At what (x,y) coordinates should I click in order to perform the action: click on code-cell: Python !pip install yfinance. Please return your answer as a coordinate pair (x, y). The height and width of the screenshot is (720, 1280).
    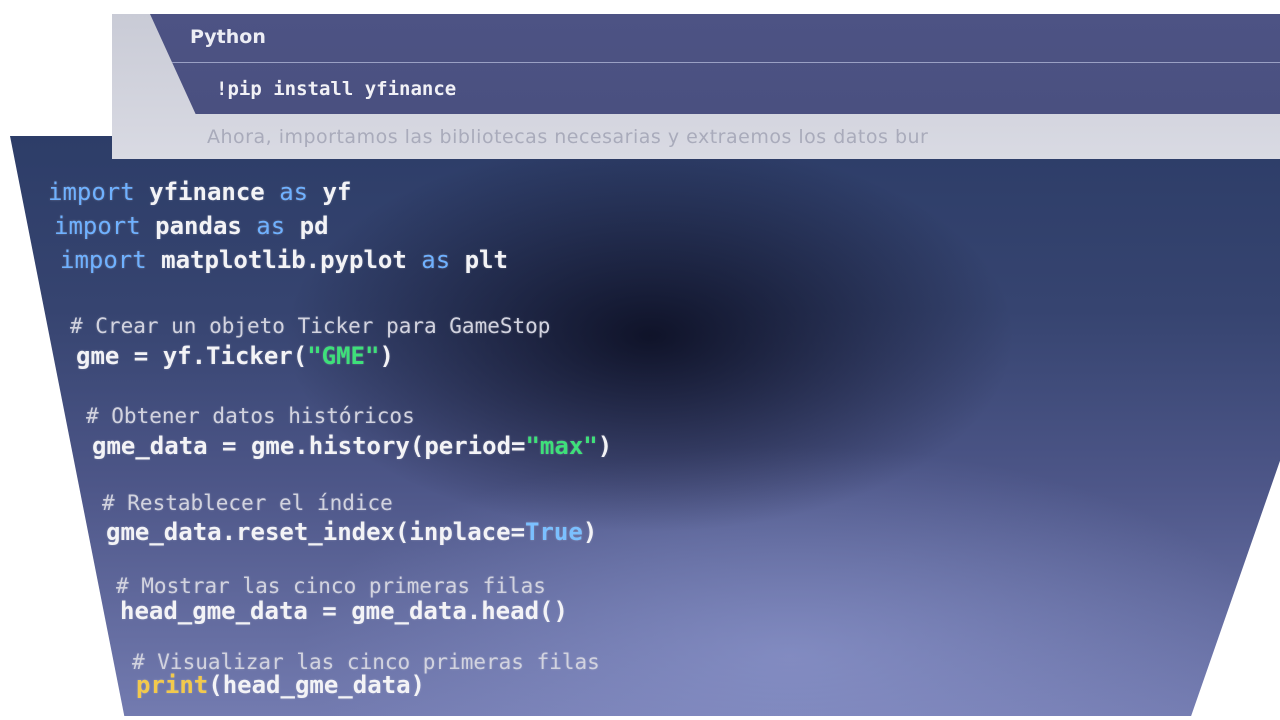
    Looking at the image, I should click on (715, 64).